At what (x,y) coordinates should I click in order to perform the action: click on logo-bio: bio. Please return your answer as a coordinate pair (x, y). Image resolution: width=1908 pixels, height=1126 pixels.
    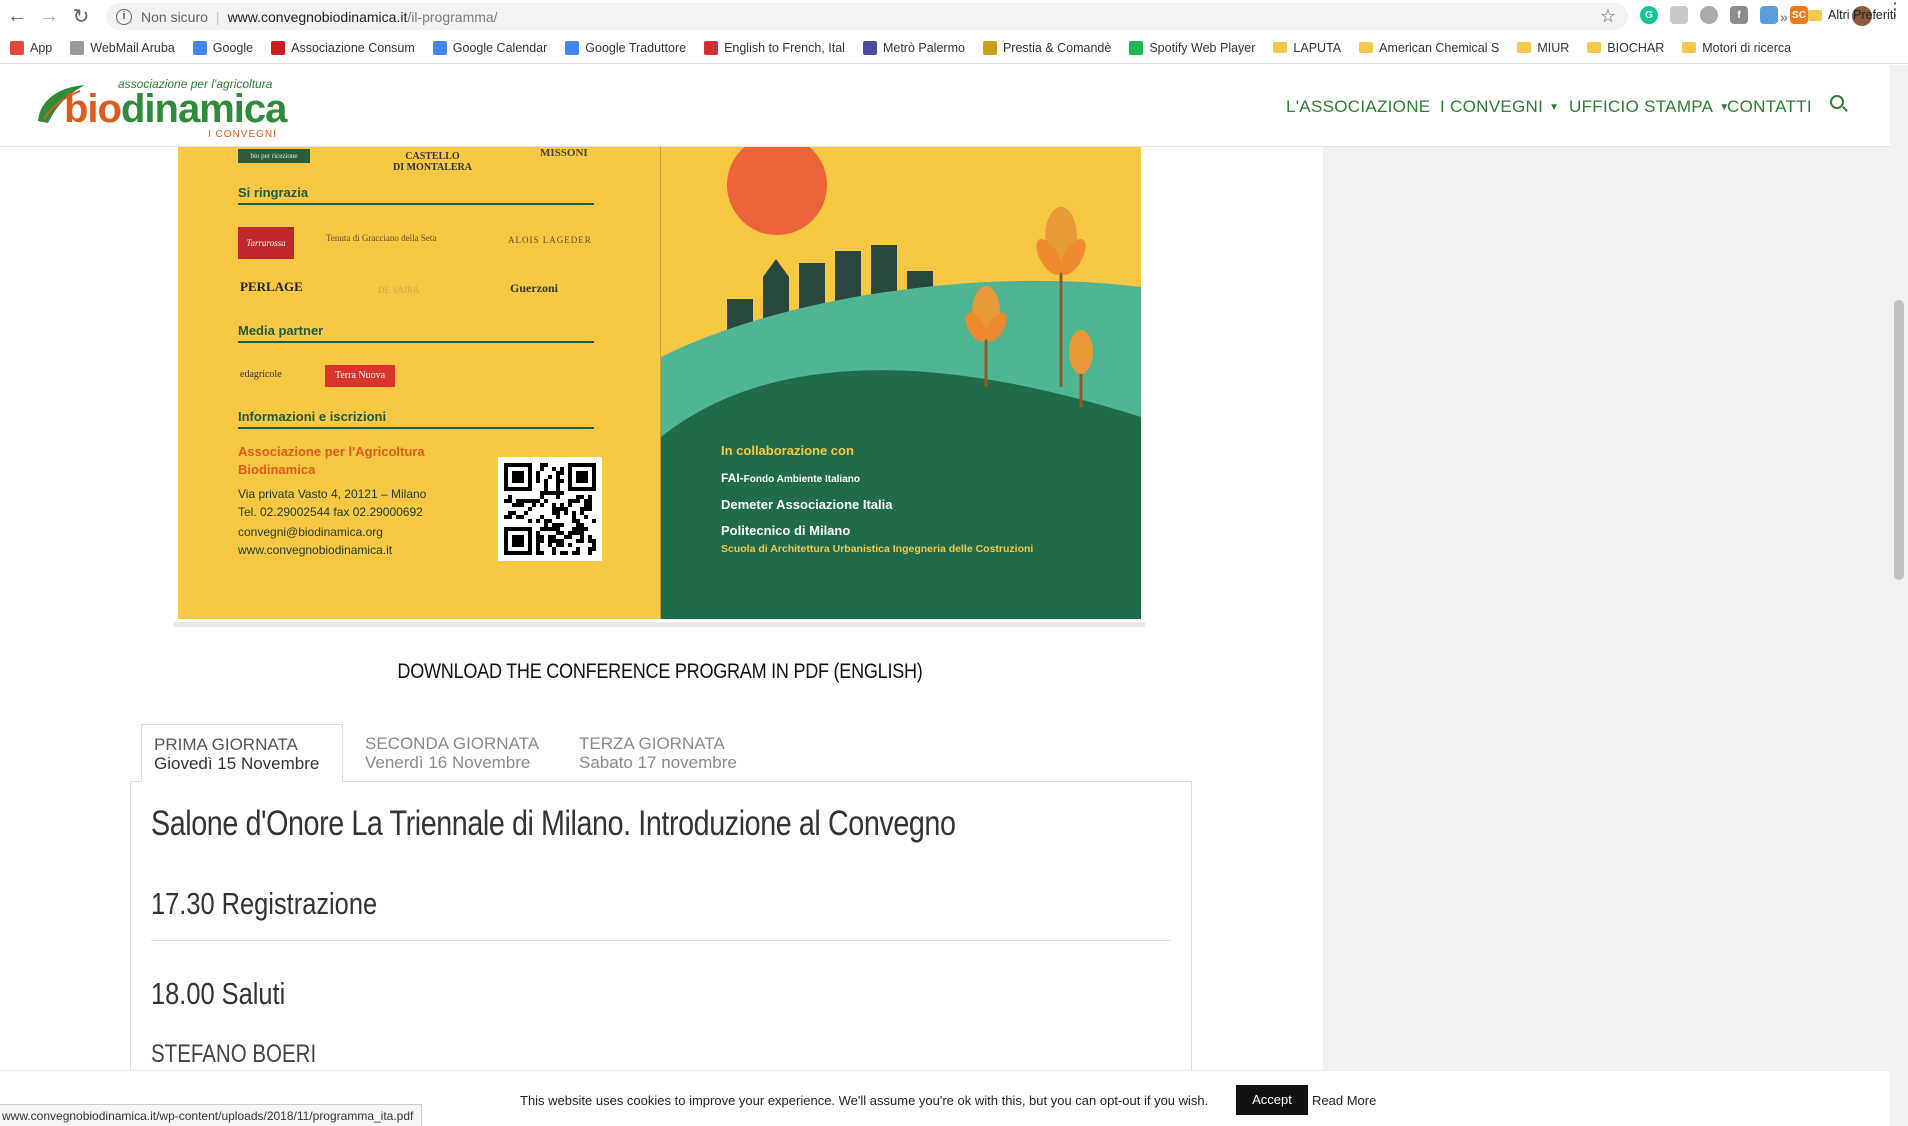
    Looking at the image, I should click on (93, 109).